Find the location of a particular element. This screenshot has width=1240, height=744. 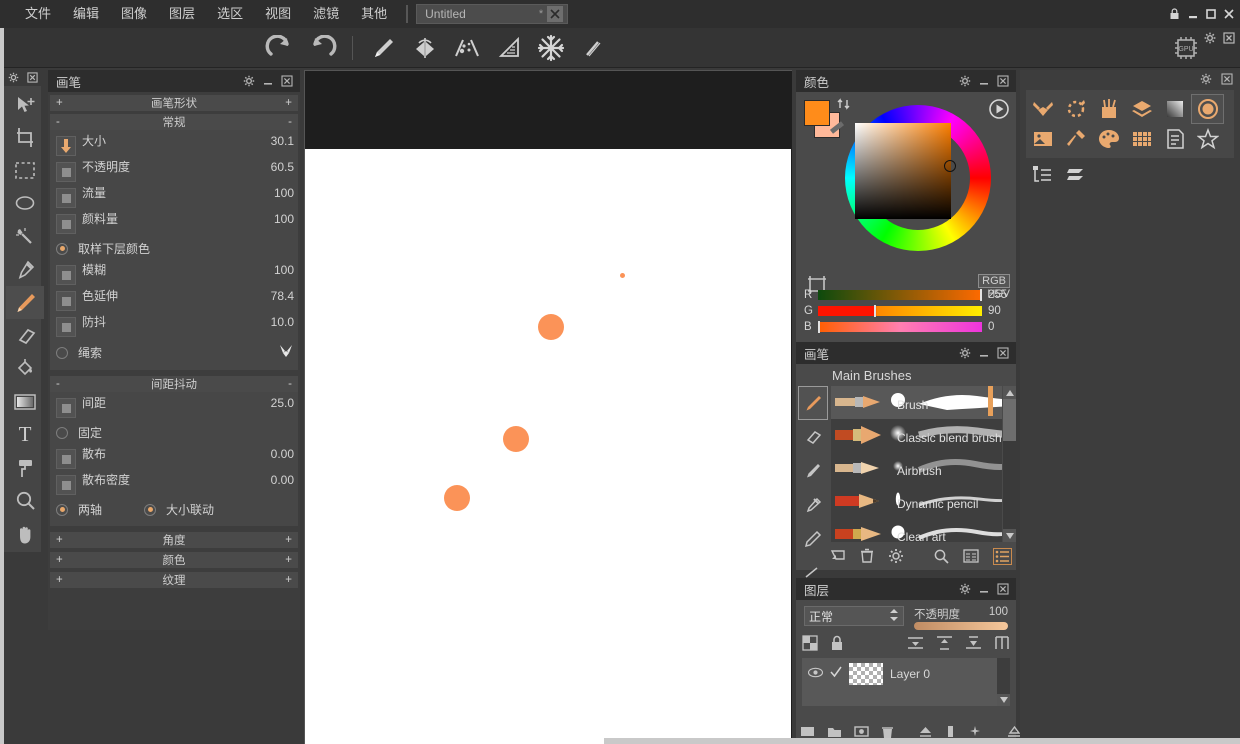

channel-row-g: G 90 is located at coordinates (906, 311).